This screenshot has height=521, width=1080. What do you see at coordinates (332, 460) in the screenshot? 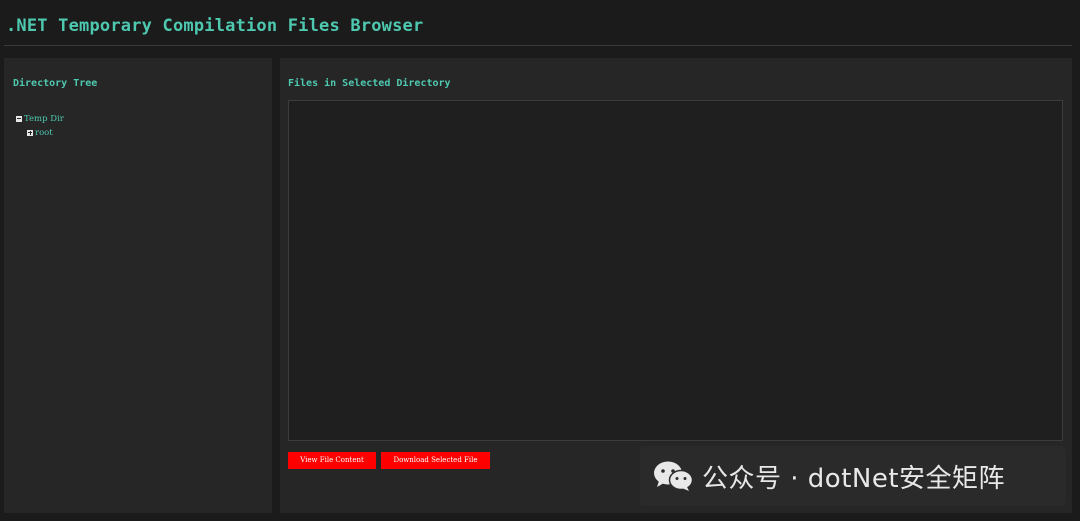
I see `view-file-content-button: View File Content` at bounding box center [332, 460].